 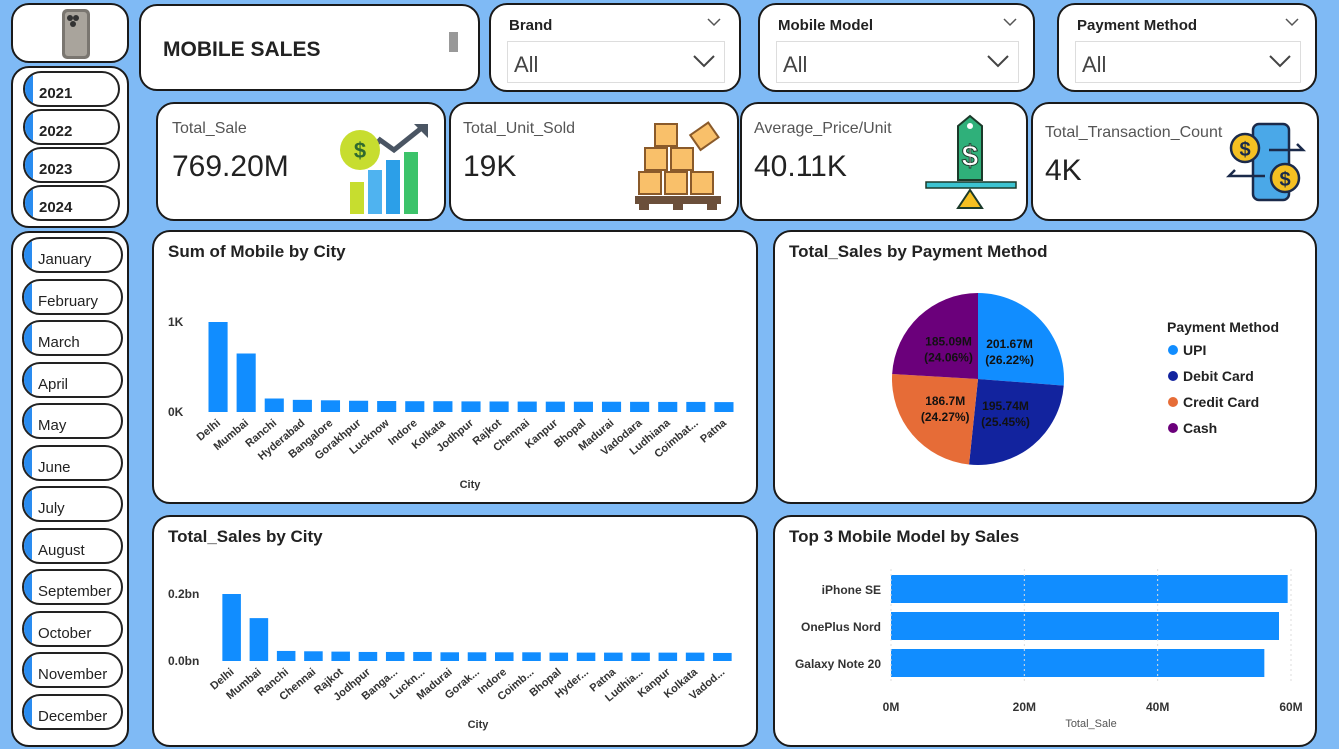 What do you see at coordinates (1223, 327) in the screenshot?
I see `legend-title: Payment Method` at bounding box center [1223, 327].